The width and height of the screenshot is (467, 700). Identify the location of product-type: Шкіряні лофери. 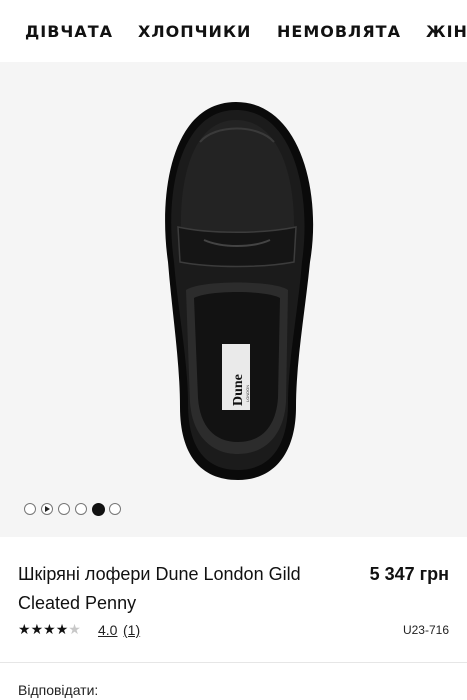
(84, 574).